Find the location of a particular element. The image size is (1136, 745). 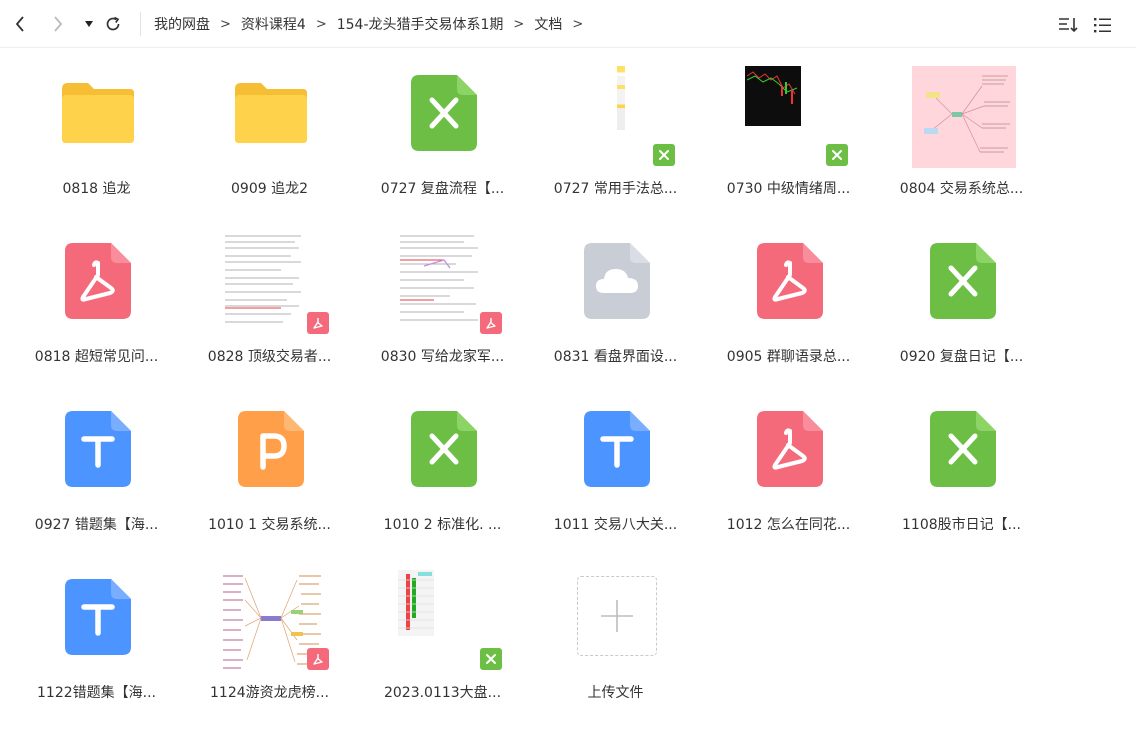

plus-icon is located at coordinates (617, 616).